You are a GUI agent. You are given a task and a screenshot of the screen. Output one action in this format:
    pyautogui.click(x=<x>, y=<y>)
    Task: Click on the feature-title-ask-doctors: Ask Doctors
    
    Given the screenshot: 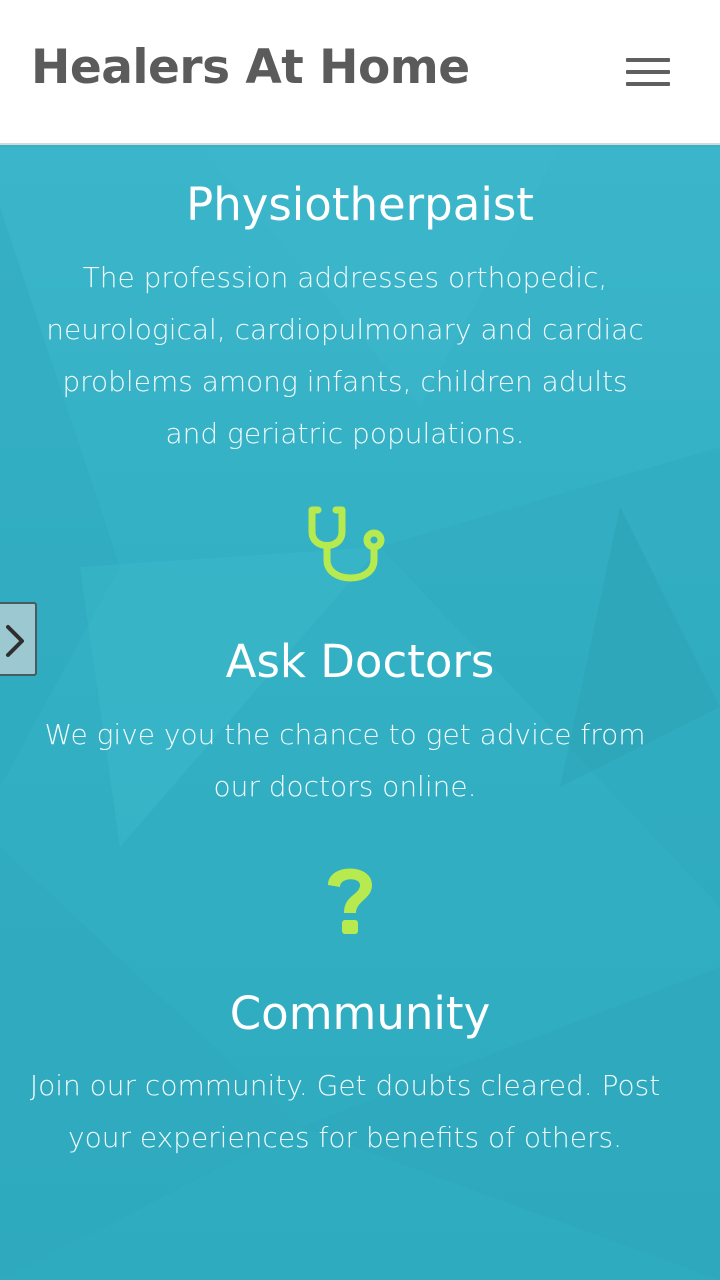 What is the action you would take?
    pyautogui.click(x=360, y=661)
    